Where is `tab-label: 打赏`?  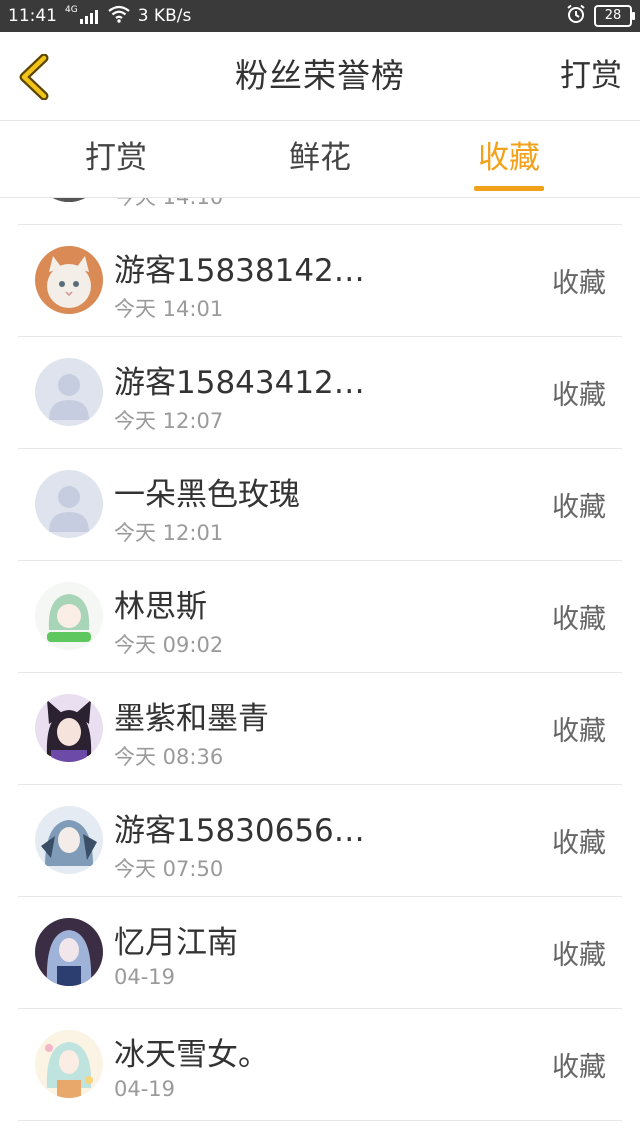 tab-label: 打赏 is located at coordinates (116, 158).